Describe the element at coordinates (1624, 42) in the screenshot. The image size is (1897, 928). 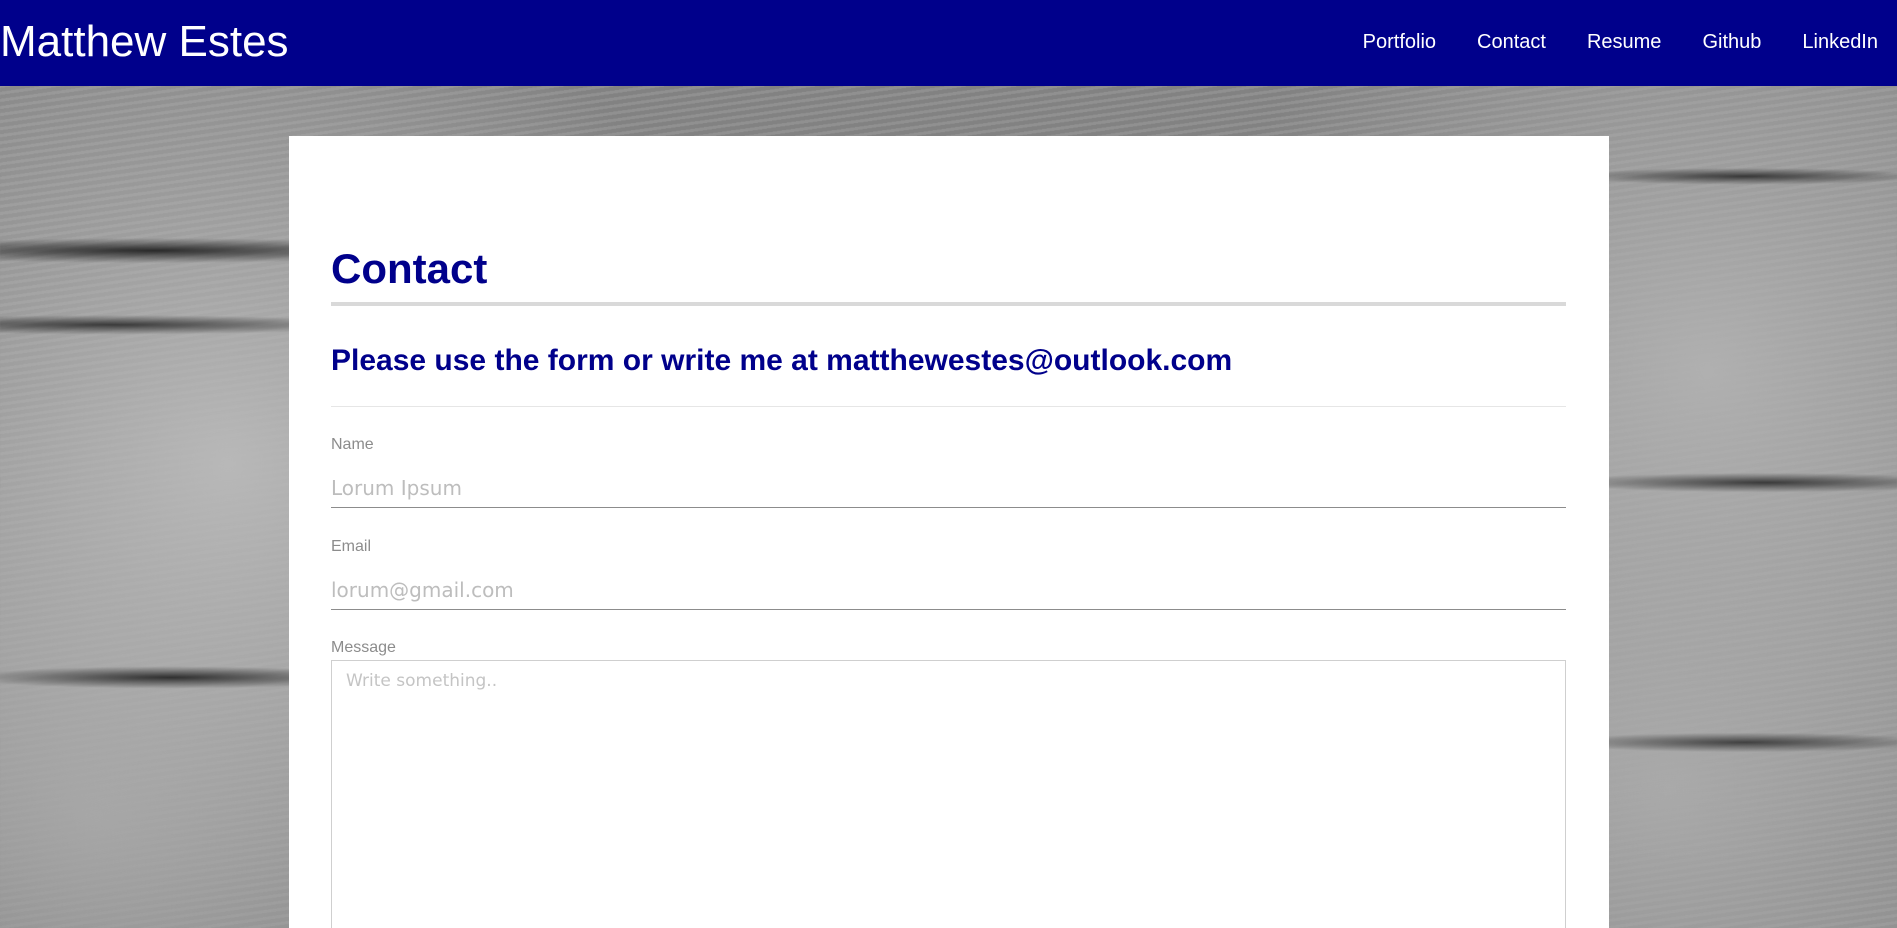
I see `nav-link-resume: Resume` at that location.